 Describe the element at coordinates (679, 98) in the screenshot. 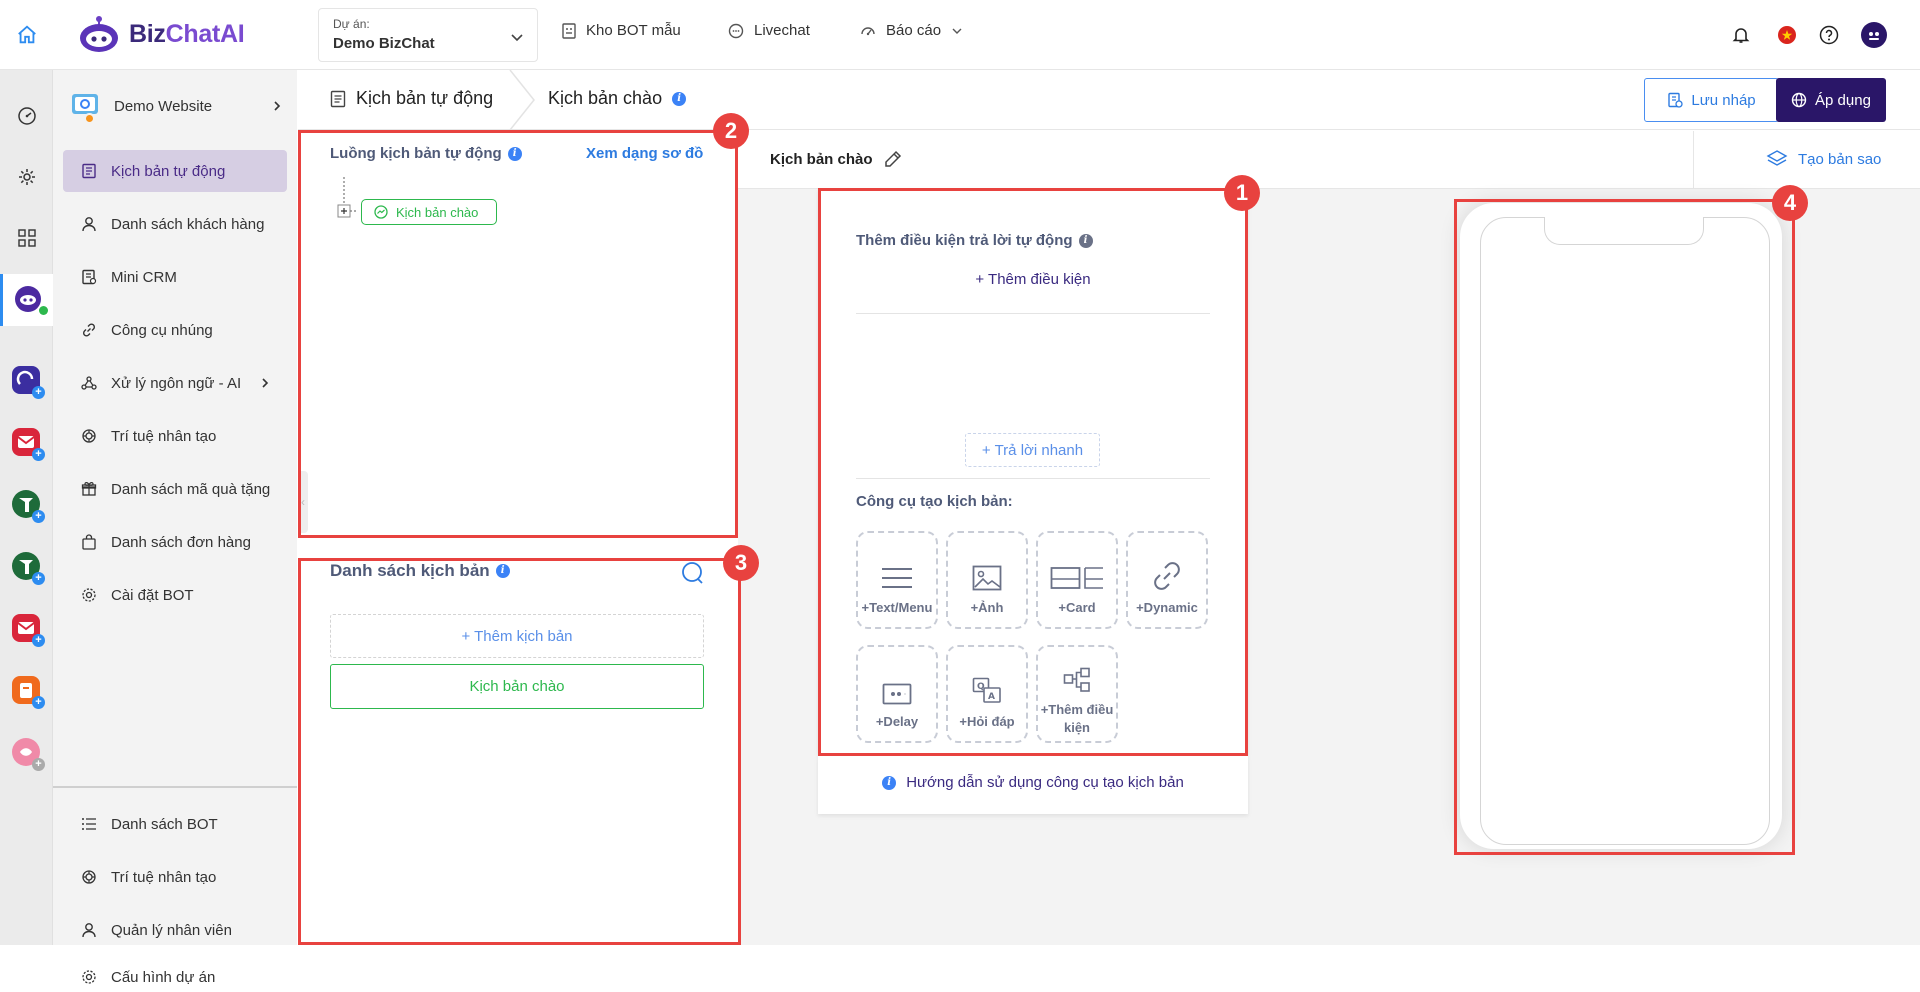

I see `info-icon: i` at that location.